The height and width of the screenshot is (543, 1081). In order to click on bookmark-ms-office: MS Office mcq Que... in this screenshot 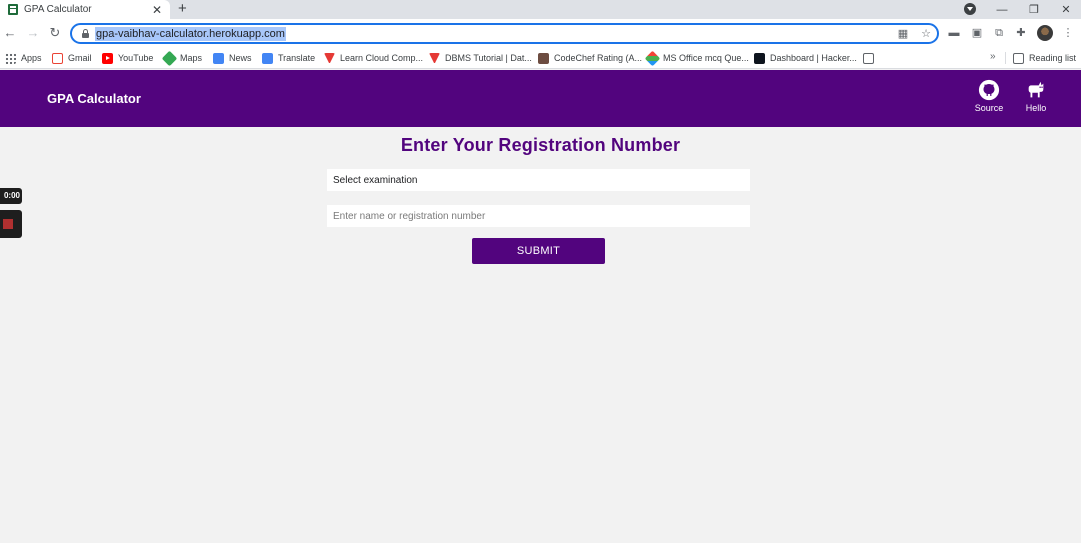, I will do `click(696, 58)`.